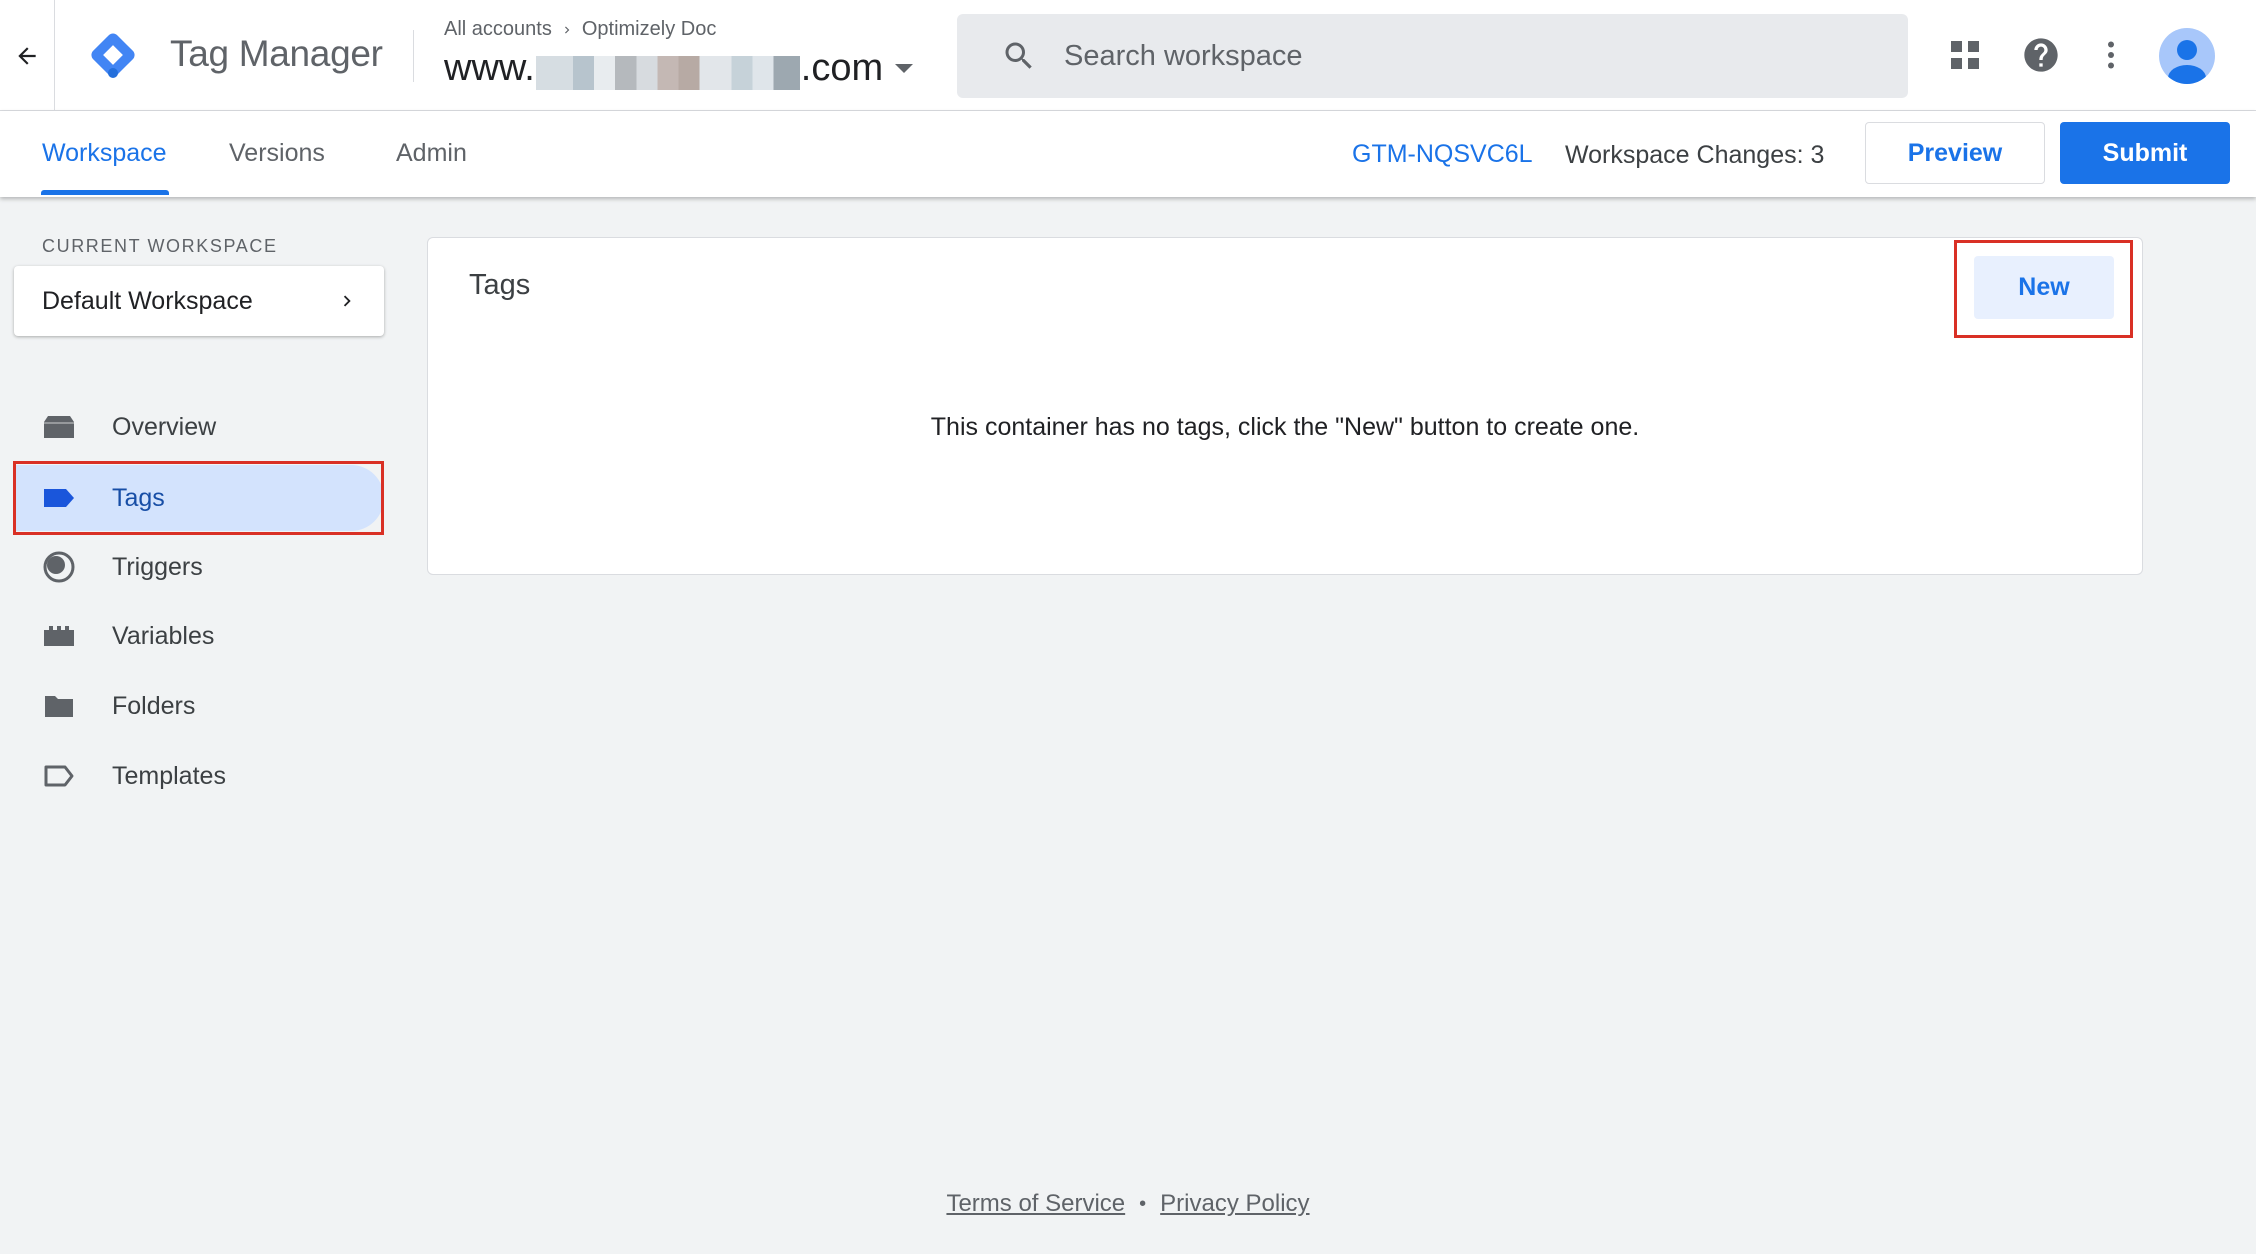 This screenshot has height=1254, width=2256. I want to click on more-options-button, so click(2111, 55).